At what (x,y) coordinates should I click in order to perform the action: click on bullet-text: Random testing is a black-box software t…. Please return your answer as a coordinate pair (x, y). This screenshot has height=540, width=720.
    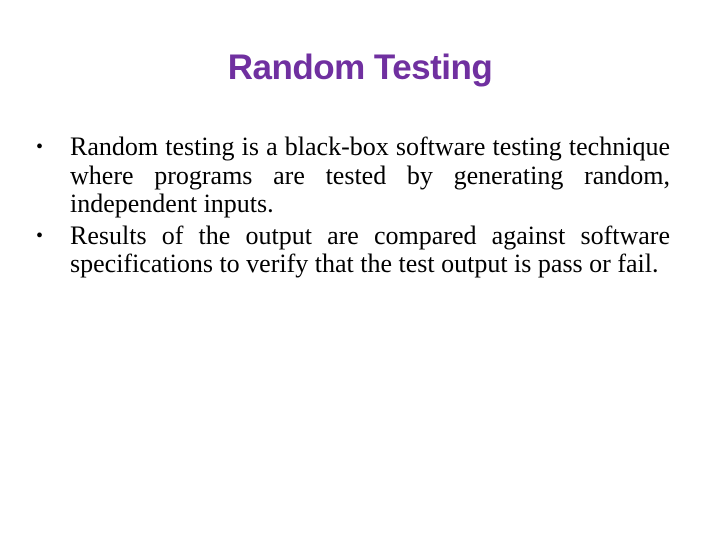
    Looking at the image, I should click on (370, 175).